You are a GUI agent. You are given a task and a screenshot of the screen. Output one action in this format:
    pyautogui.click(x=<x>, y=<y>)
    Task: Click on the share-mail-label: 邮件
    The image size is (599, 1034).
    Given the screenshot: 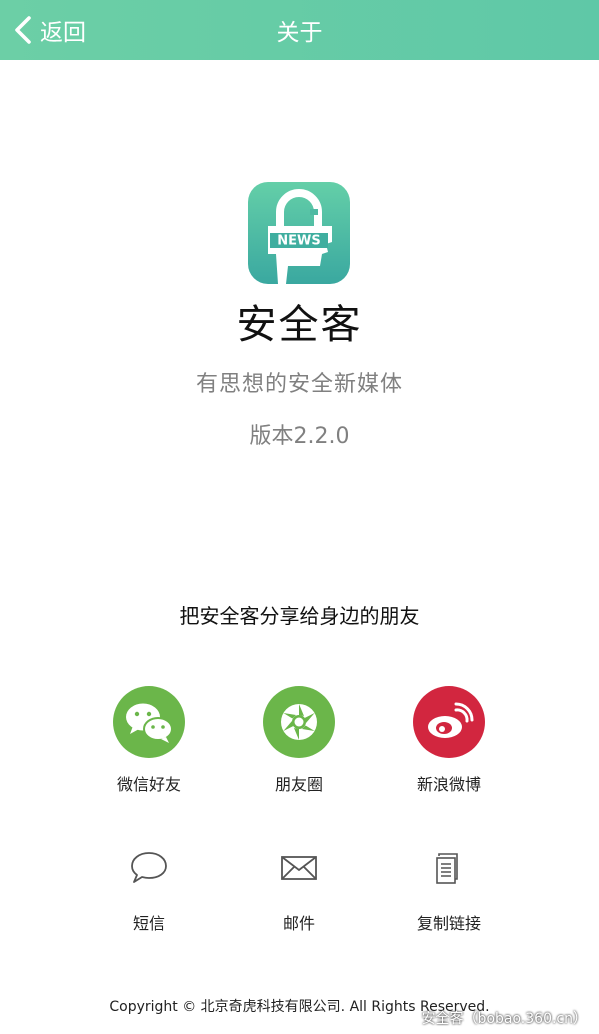 What is the action you would take?
    pyautogui.click(x=298, y=923)
    